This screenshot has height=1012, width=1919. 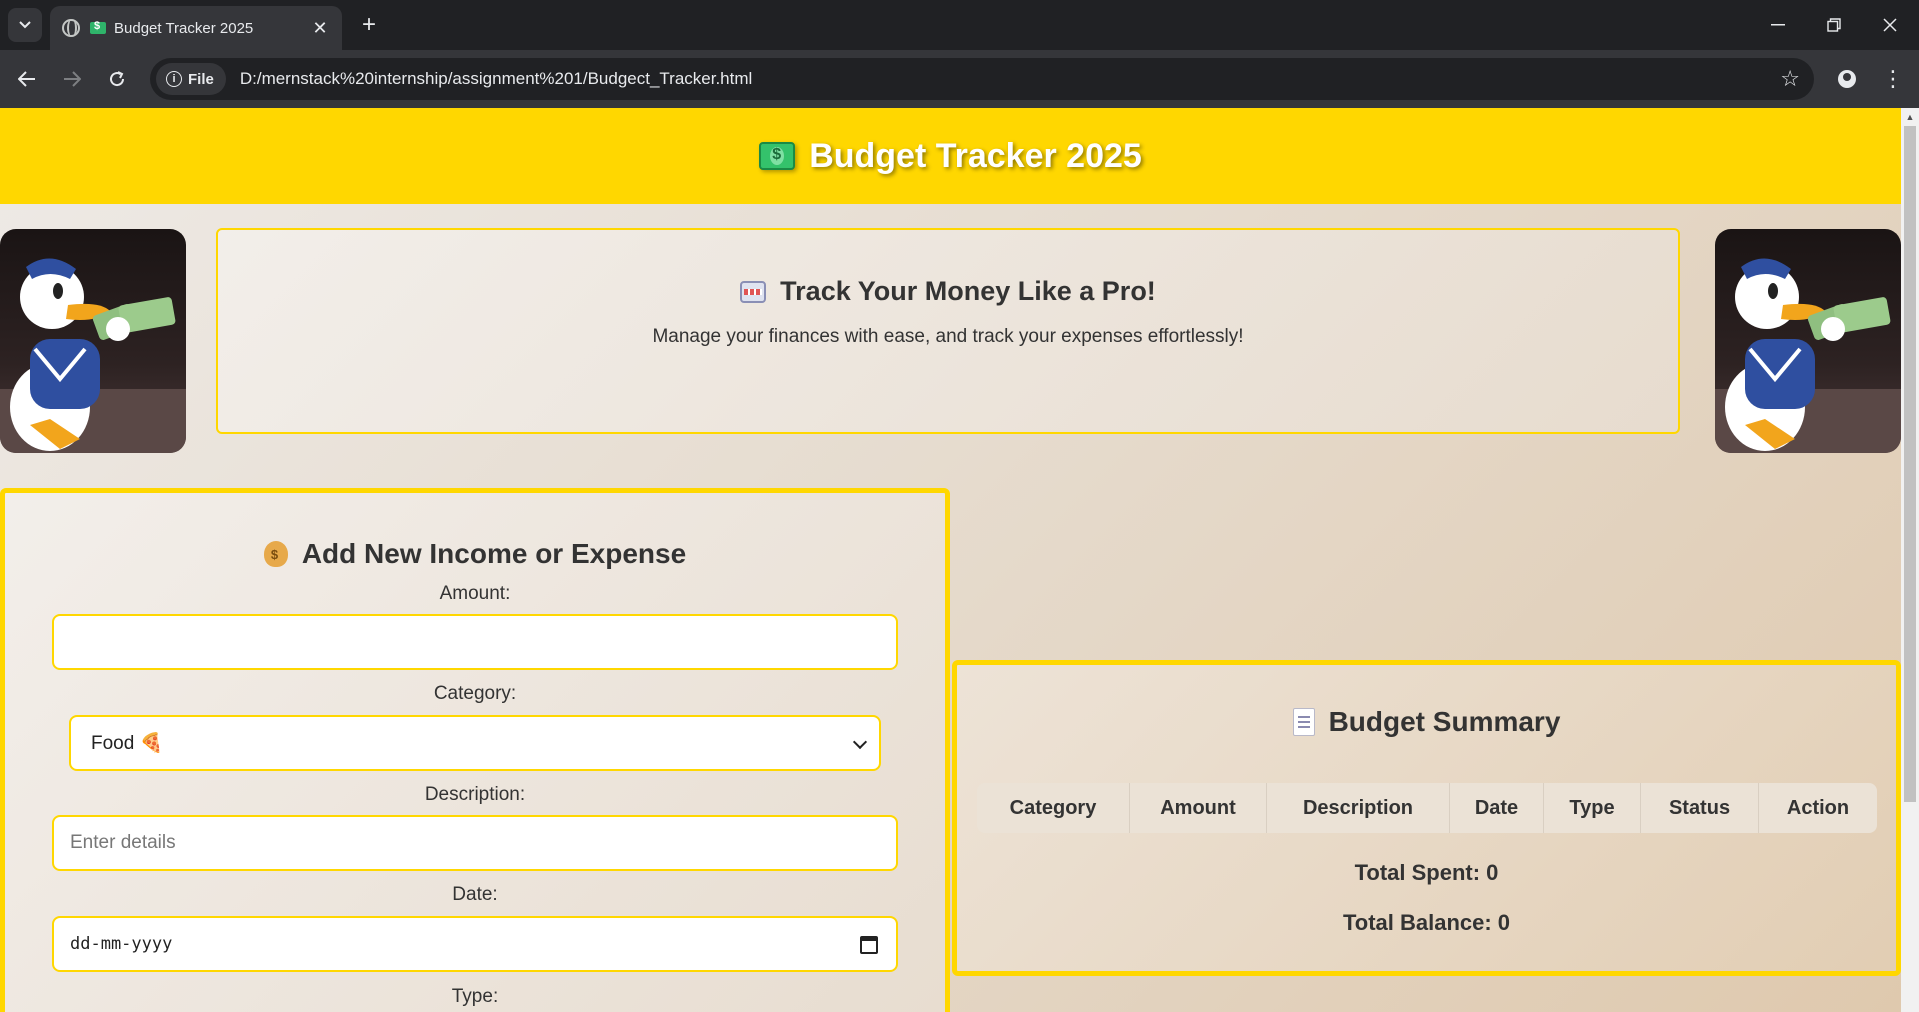 What do you see at coordinates (320, 28) in the screenshot?
I see `tab-close-icon: ✕` at bounding box center [320, 28].